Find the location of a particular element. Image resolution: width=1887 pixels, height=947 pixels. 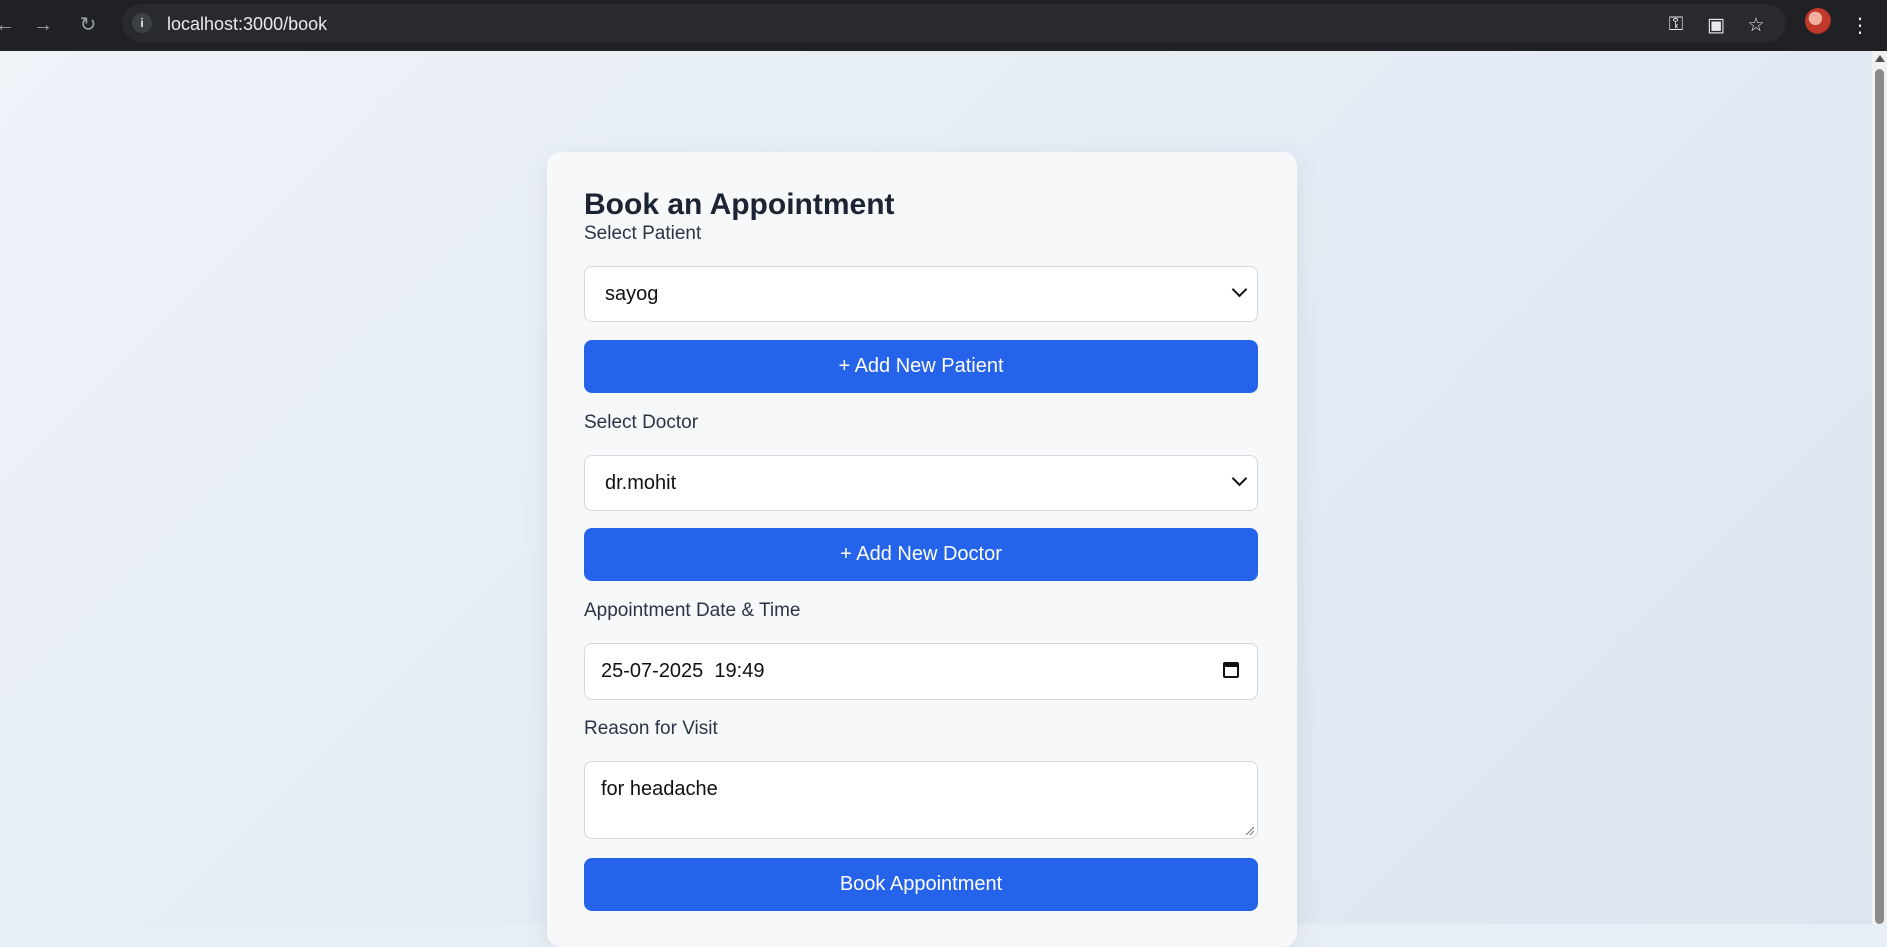

info-icon: i is located at coordinates (142, 23).